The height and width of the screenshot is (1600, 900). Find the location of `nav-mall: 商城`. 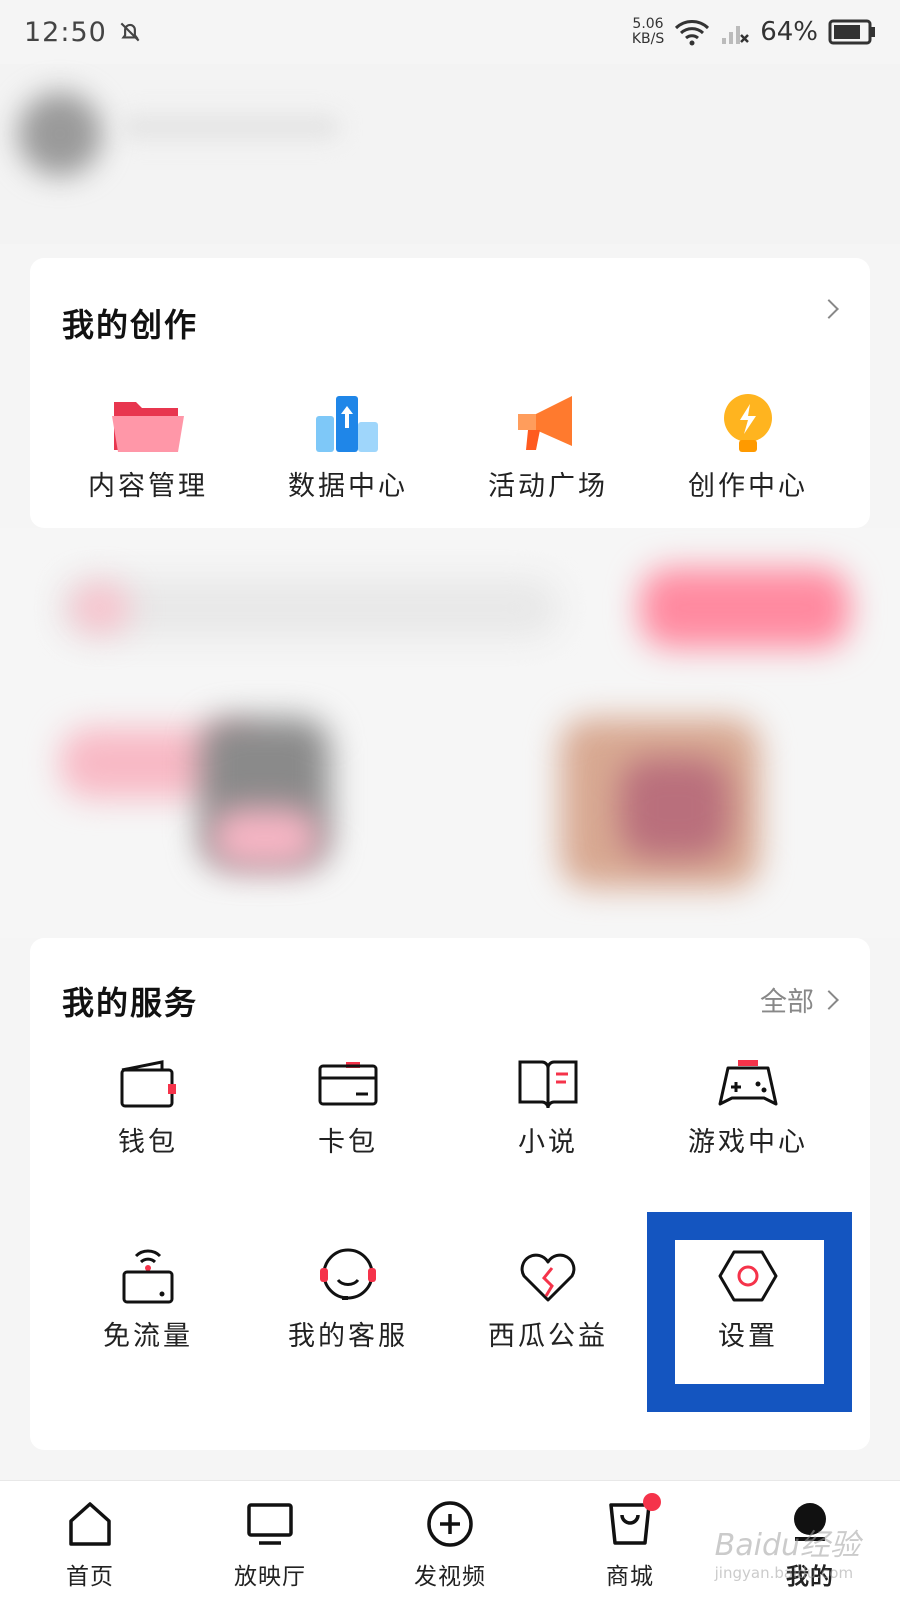

nav-mall: 商城 is located at coordinates (630, 1540).